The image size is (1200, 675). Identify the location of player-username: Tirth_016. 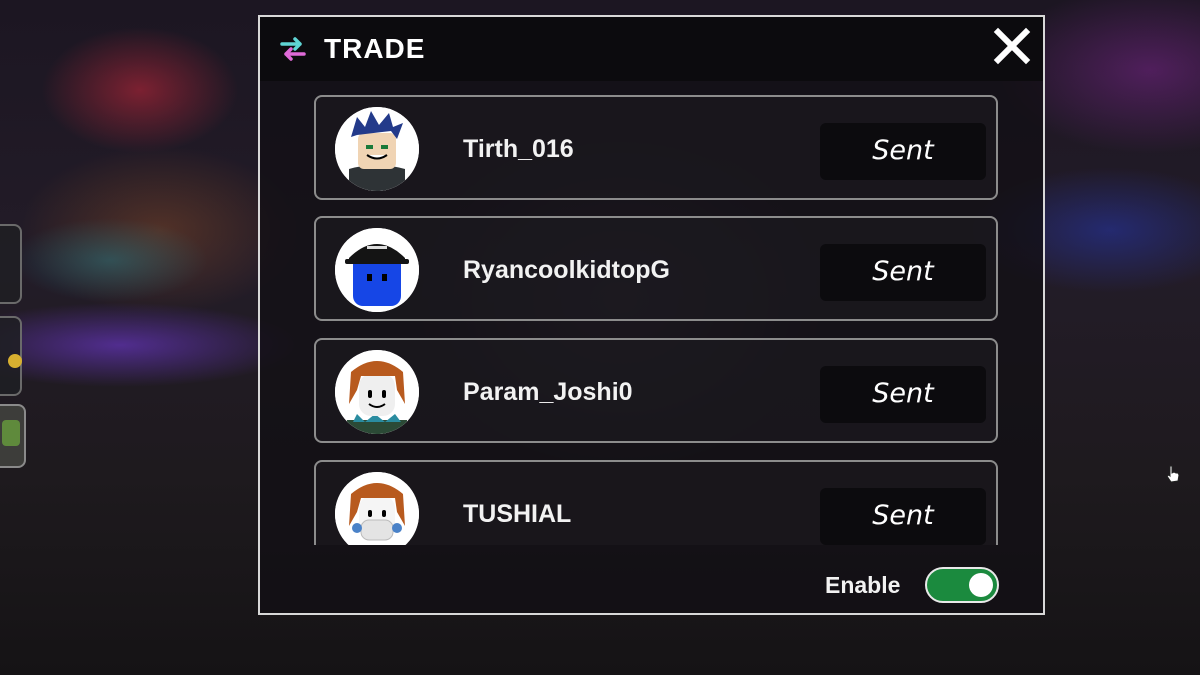
(518, 149).